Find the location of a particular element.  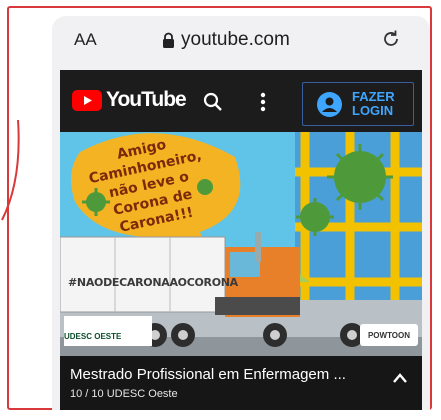

text-size-button: AA is located at coordinates (85, 40).